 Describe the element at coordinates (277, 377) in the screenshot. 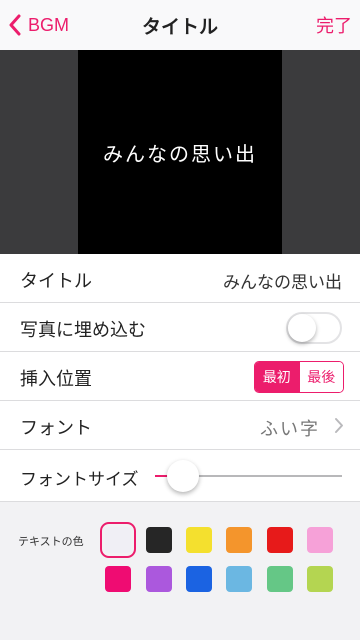

I see `position-first-segment: 最初` at that location.